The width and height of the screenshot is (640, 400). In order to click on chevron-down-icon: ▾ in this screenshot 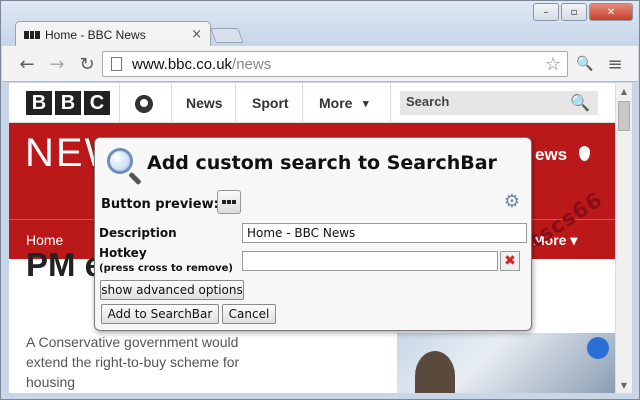, I will do `click(366, 104)`.